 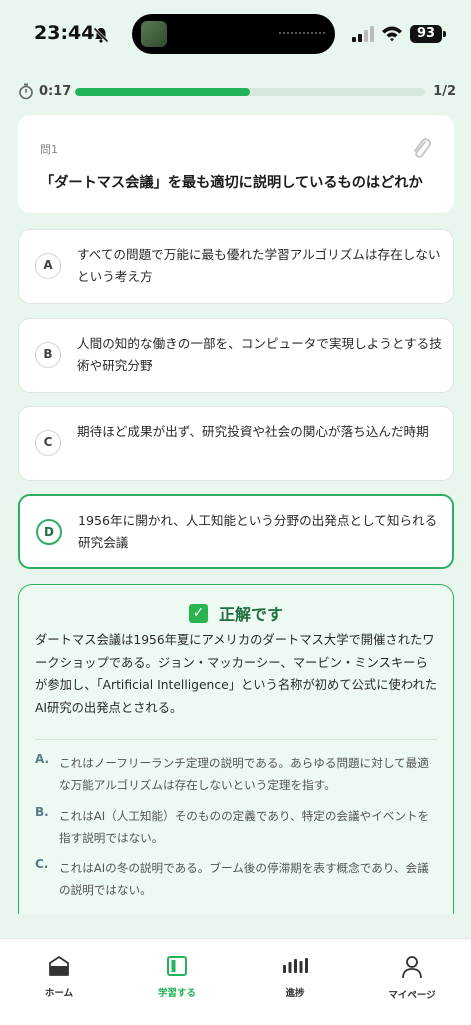 What do you see at coordinates (64, 33) in the screenshot?
I see `status-time: 23:44` at bounding box center [64, 33].